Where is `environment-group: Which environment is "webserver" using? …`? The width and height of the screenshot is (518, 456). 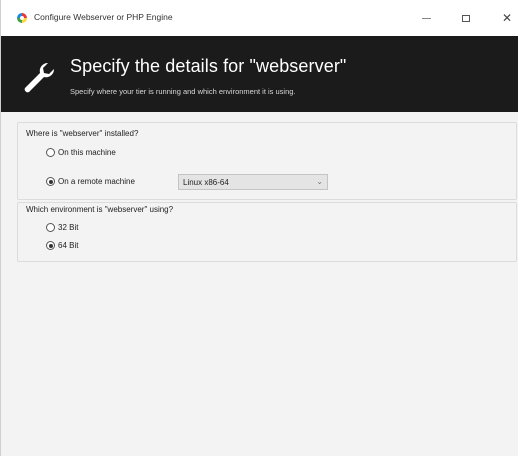 environment-group: Which environment is "webserver" using? … is located at coordinates (267, 232).